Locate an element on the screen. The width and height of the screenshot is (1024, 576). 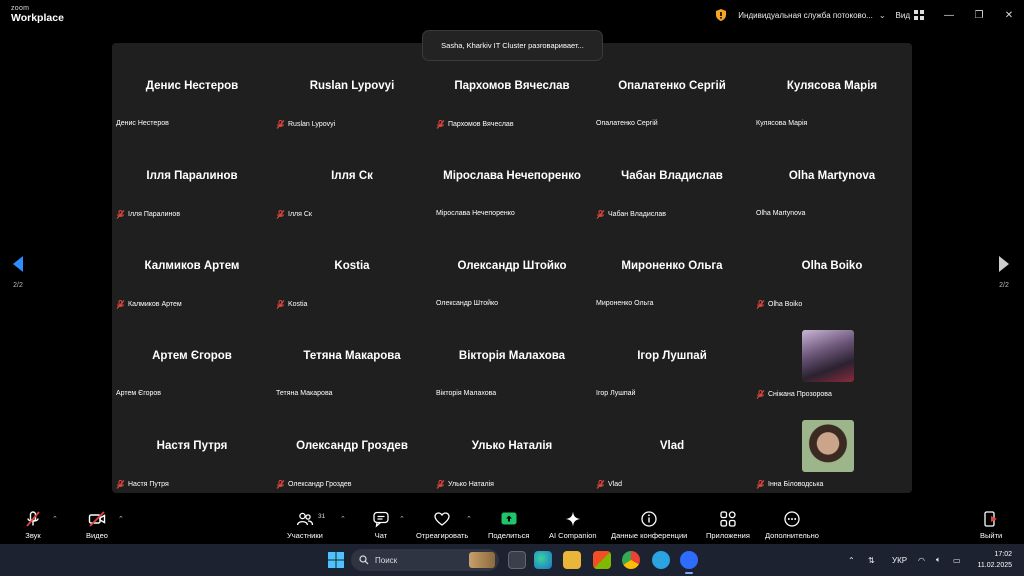
participant-tile: Сніжана Прозорова is located at coordinates (832, 358).